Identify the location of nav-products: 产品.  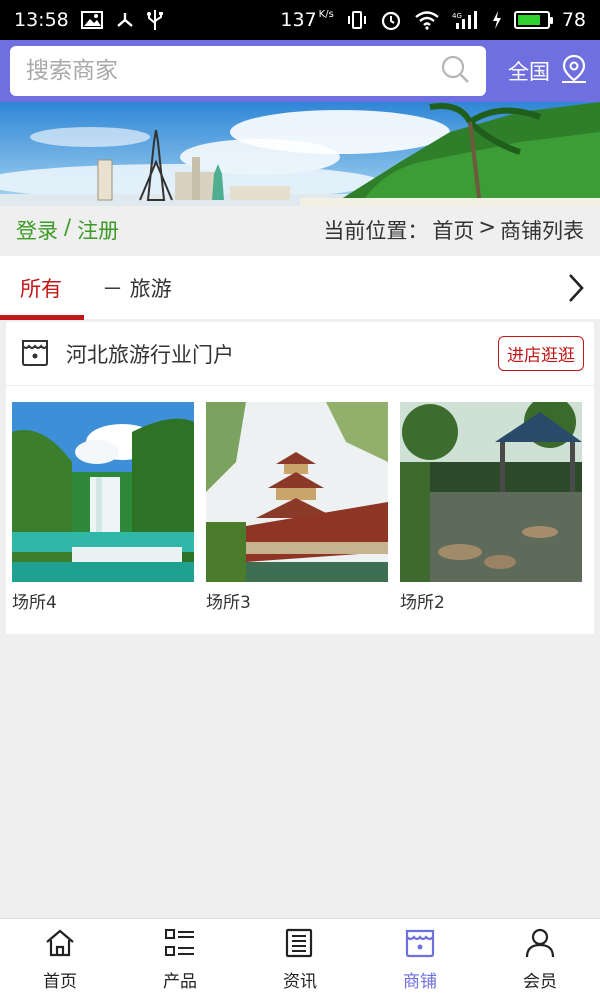
(180, 959).